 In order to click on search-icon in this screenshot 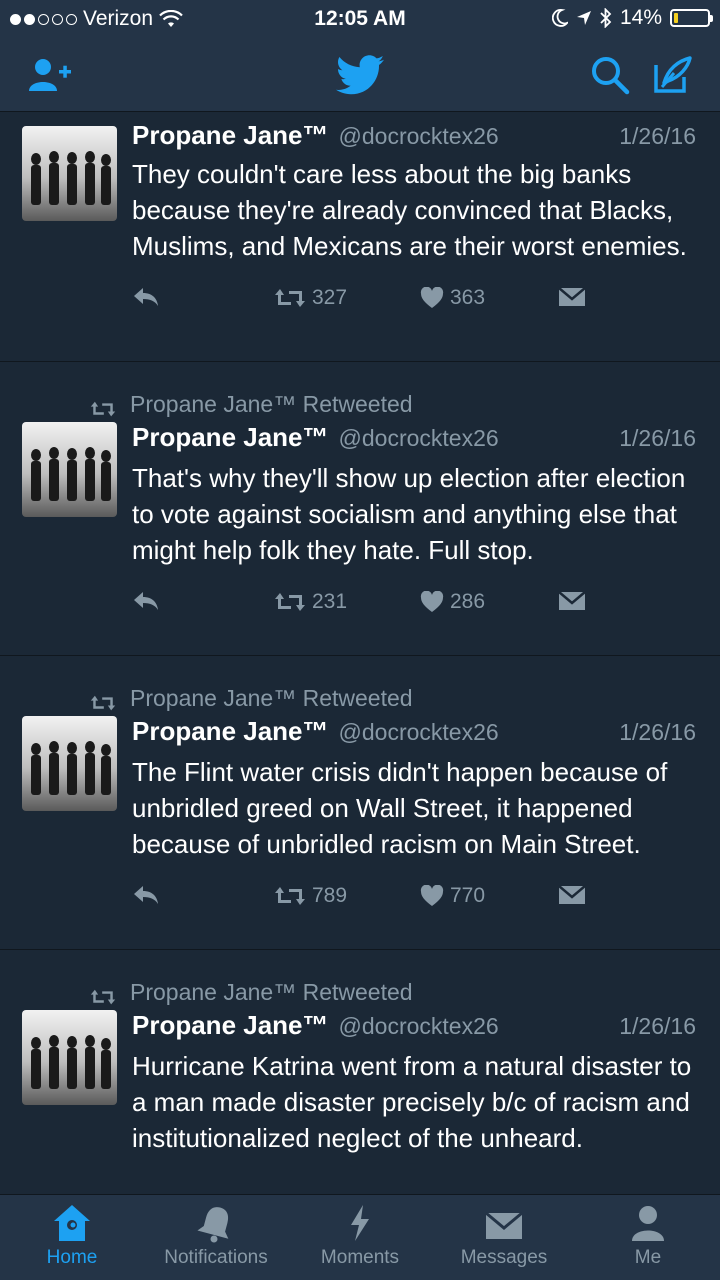, I will do `click(611, 76)`.